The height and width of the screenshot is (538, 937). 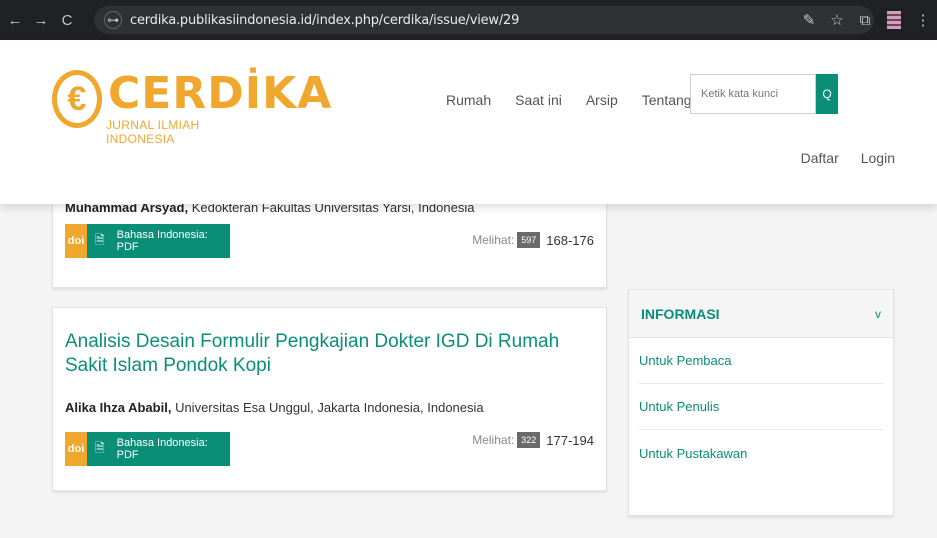 I want to click on sidebar-link-penulis: Untuk Penulis, so click(x=761, y=407).